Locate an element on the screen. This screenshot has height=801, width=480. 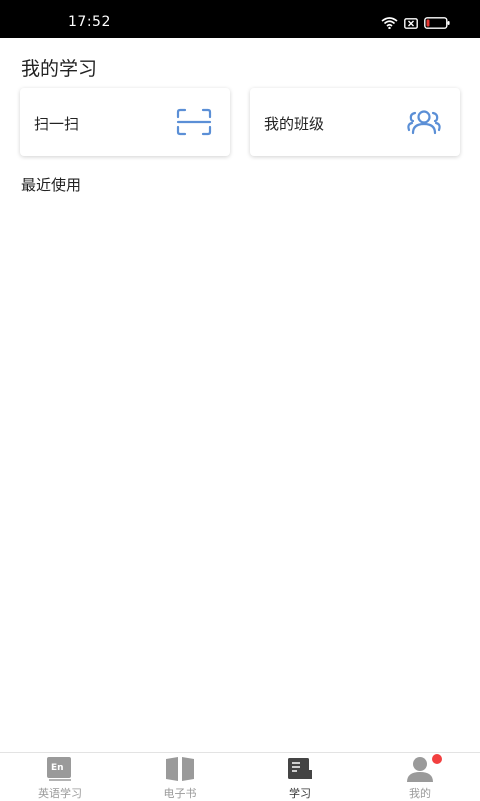
page-title: 我的学习 is located at coordinates (59, 69).